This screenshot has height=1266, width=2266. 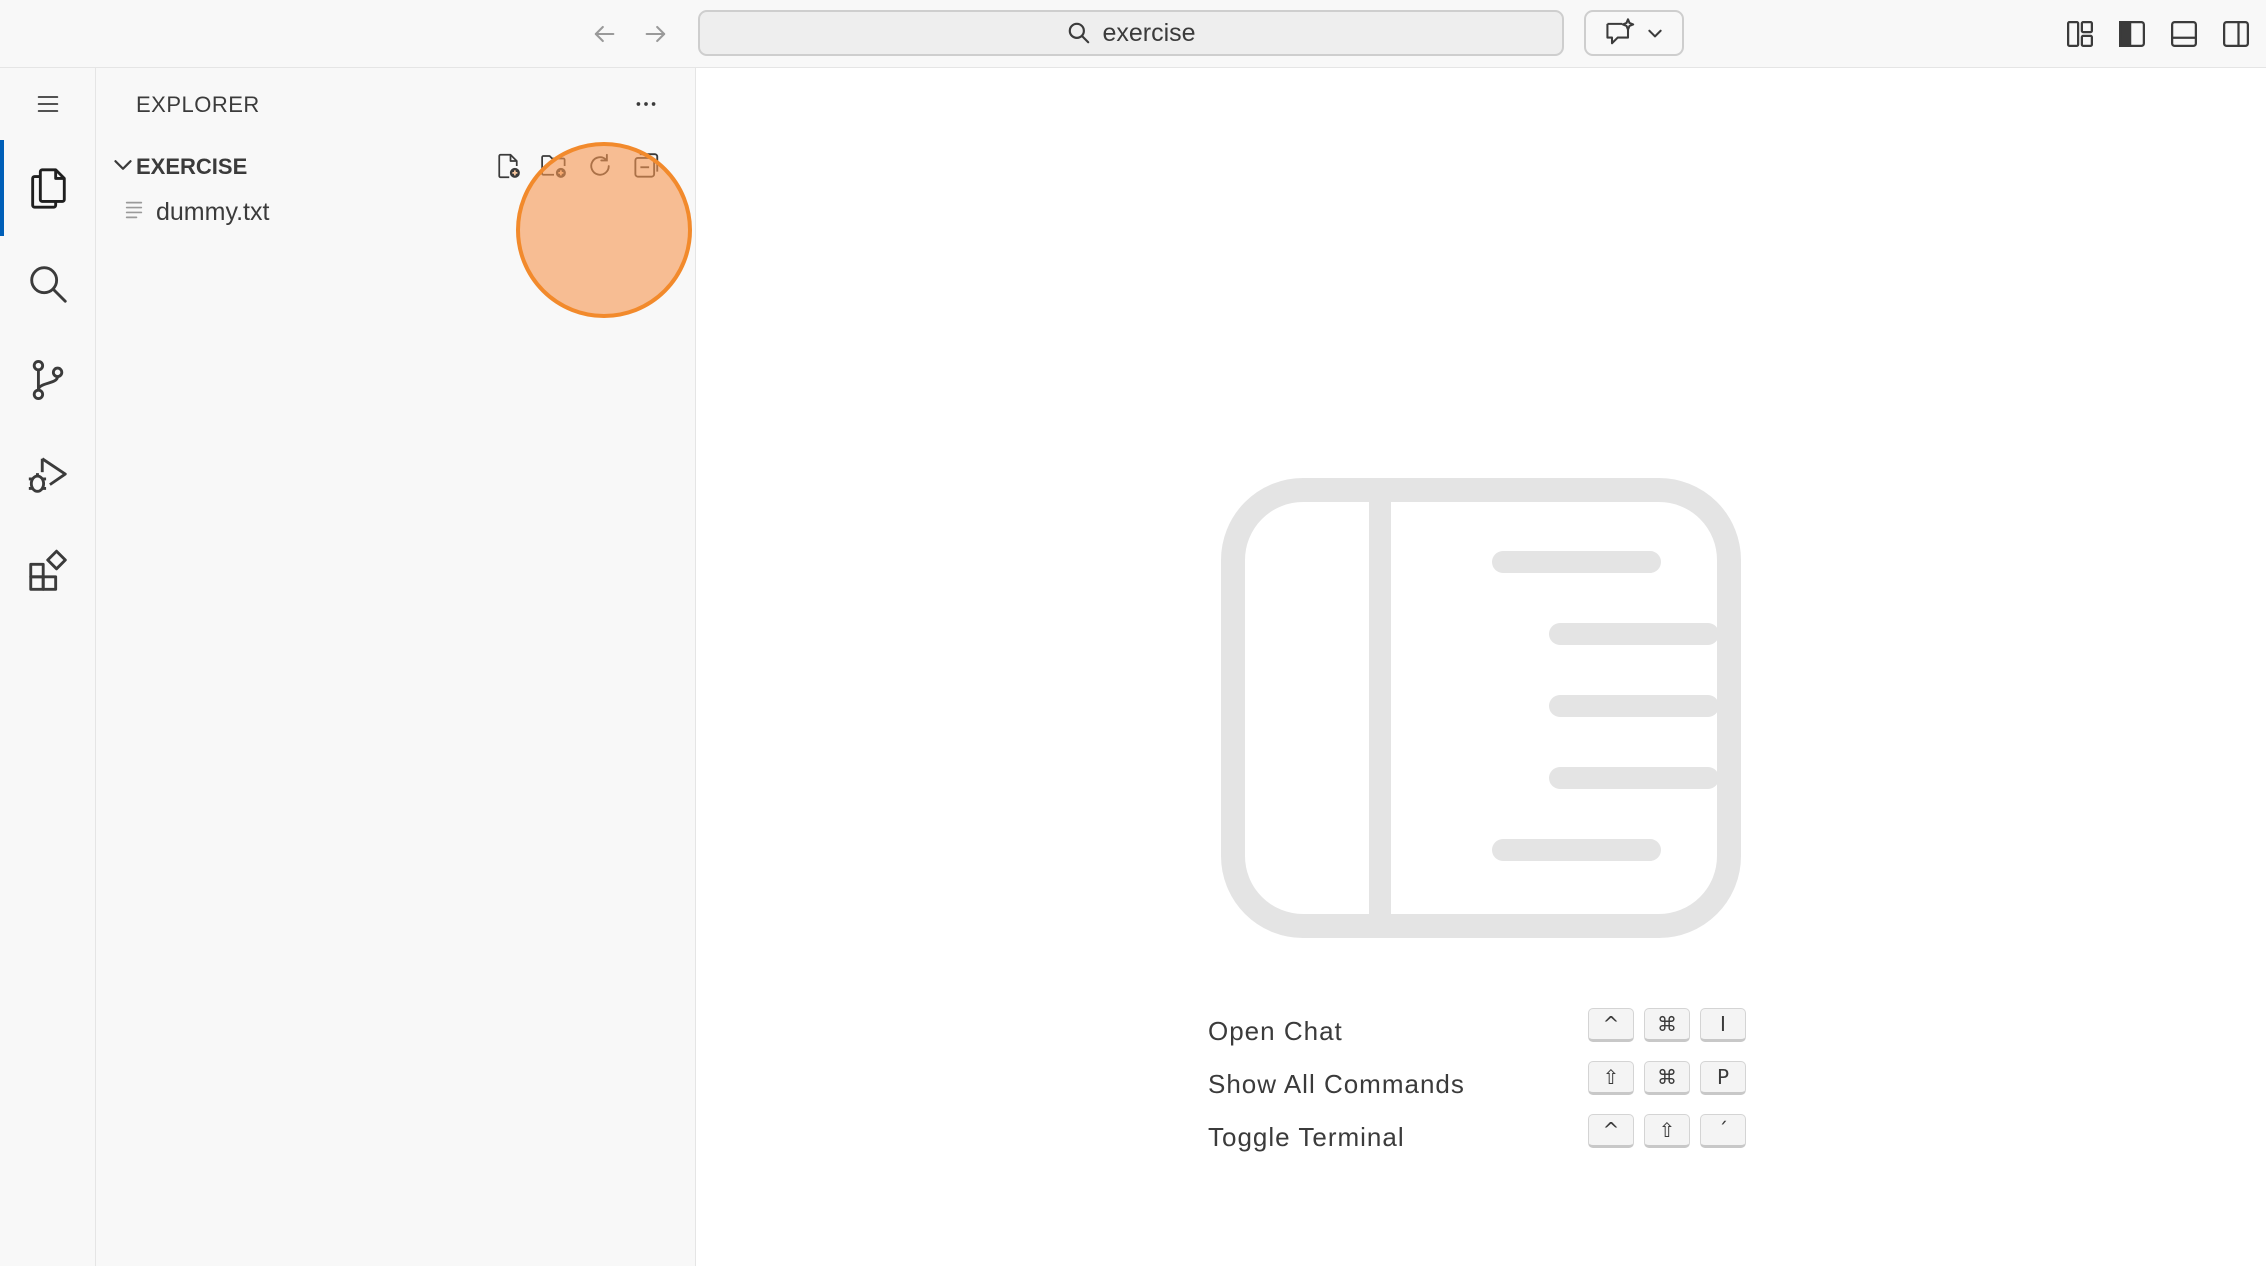 I want to click on title-bar: exercise, so click(x=1133, y=34).